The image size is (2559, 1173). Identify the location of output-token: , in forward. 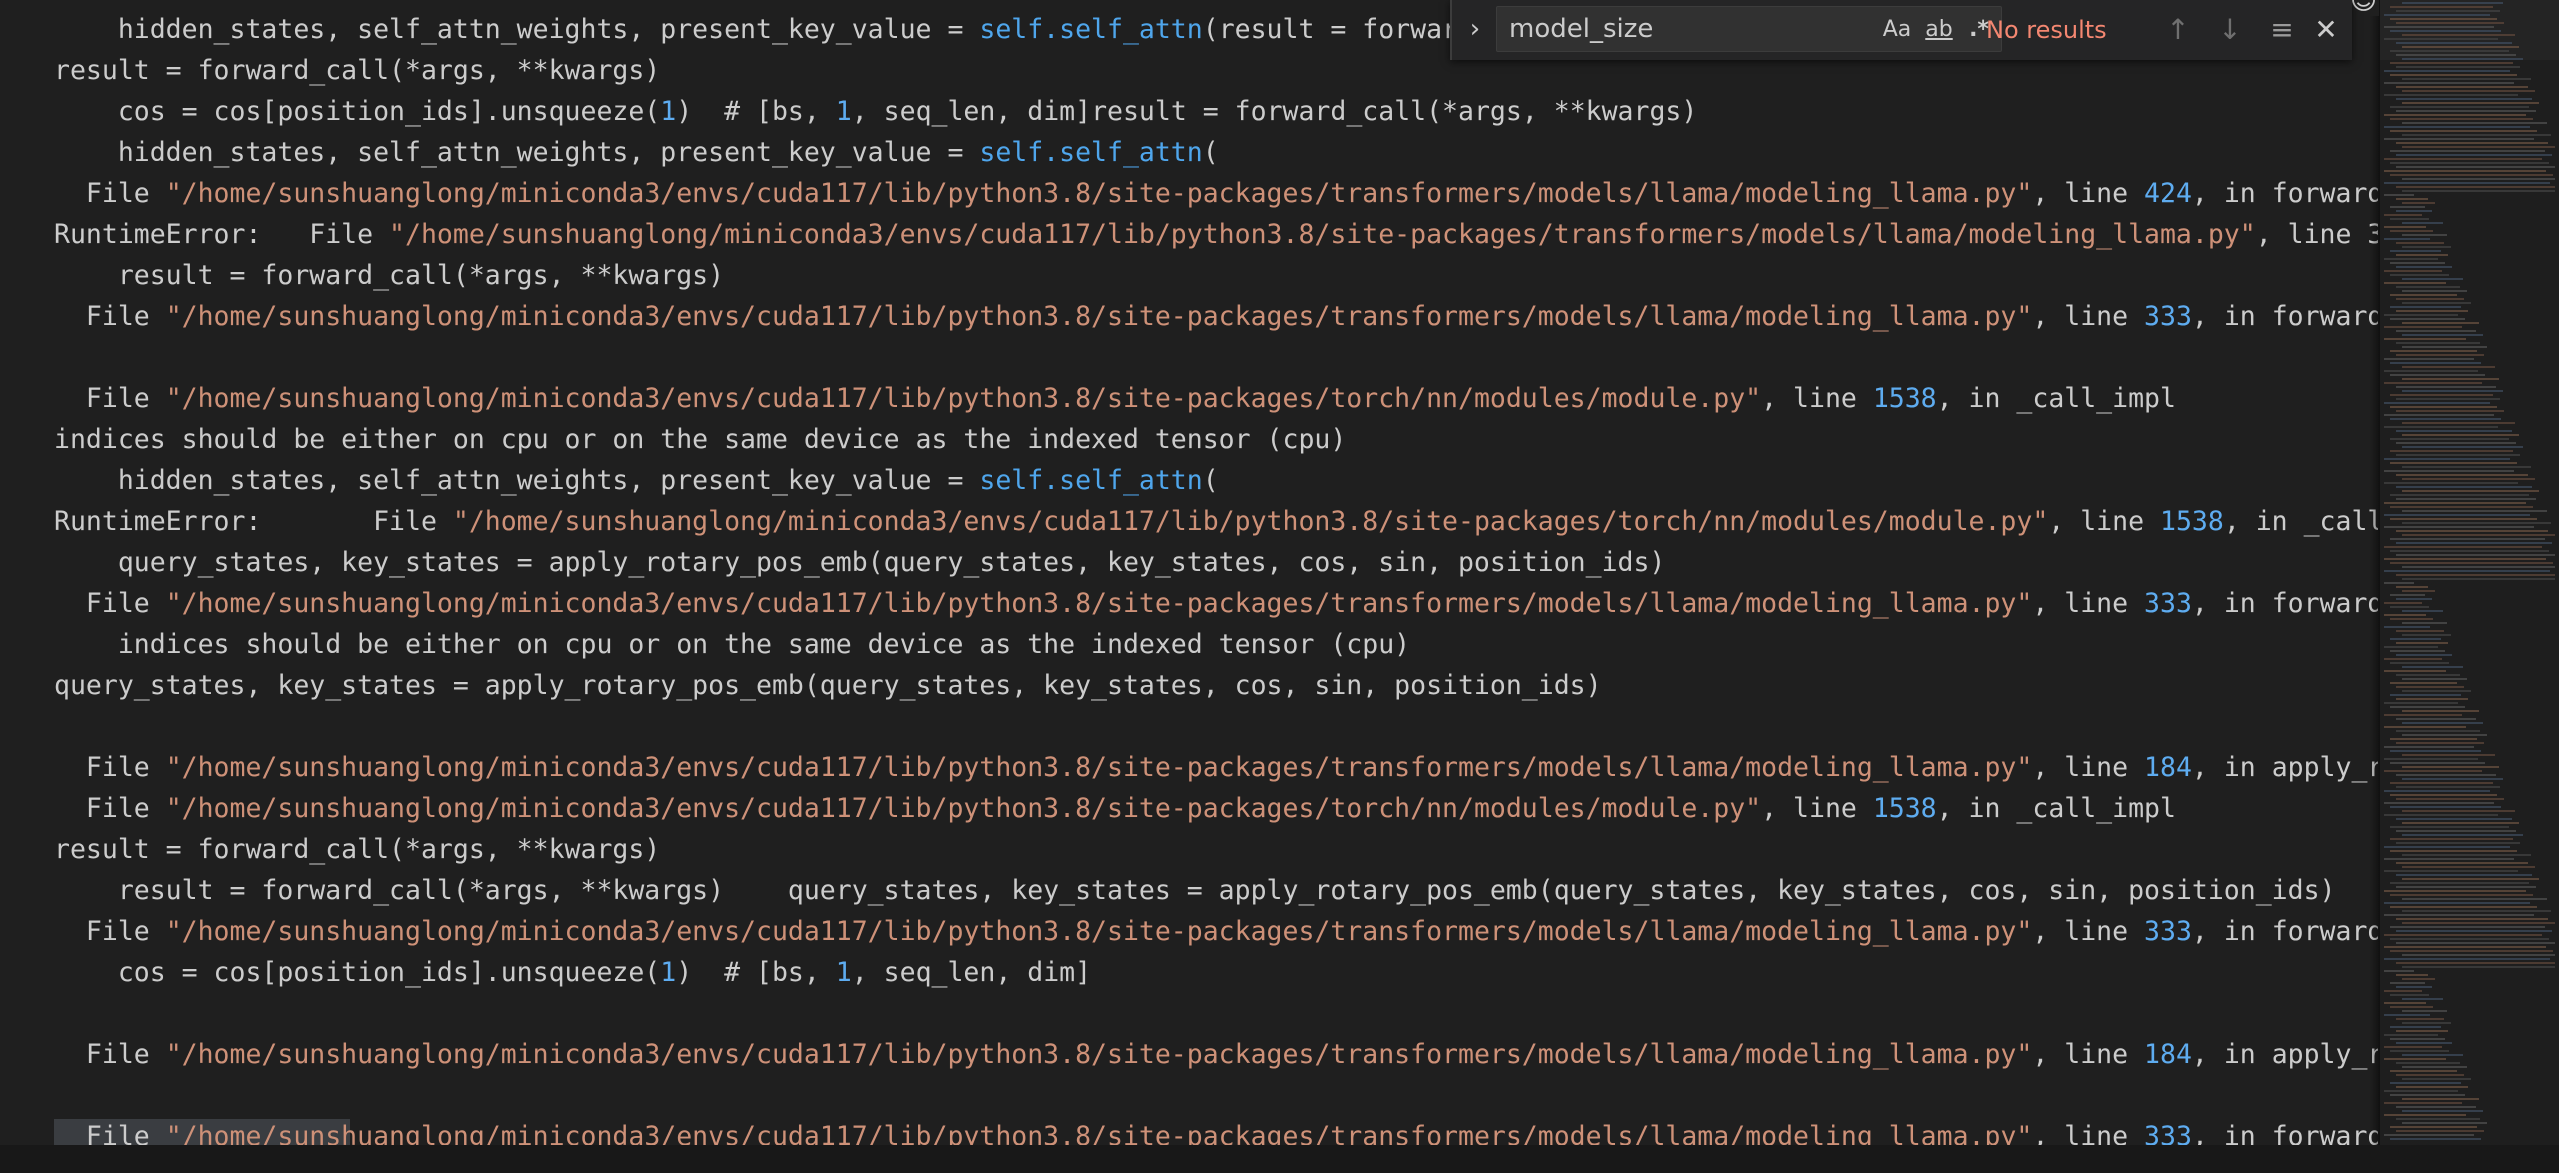
(2284, 1133).